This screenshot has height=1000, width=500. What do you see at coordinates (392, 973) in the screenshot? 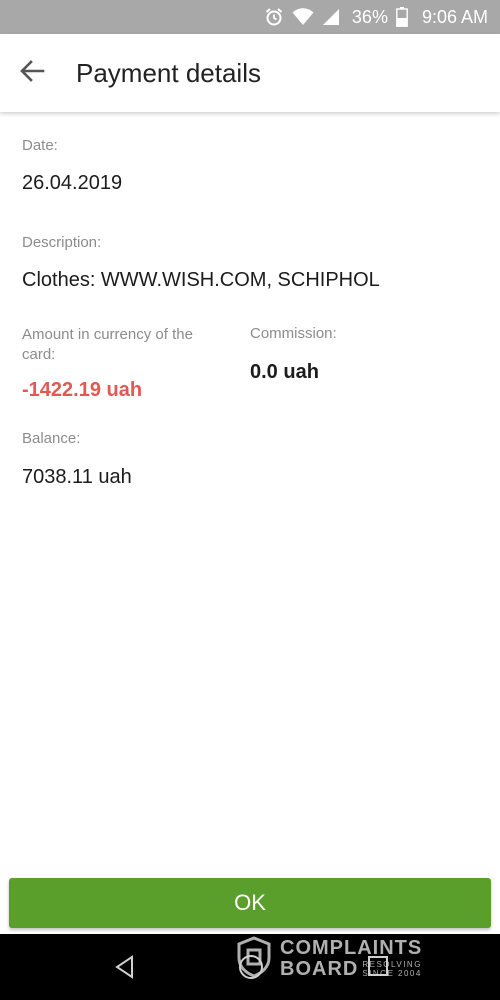
I see `watermark-tag2: SINCE 2004` at bounding box center [392, 973].